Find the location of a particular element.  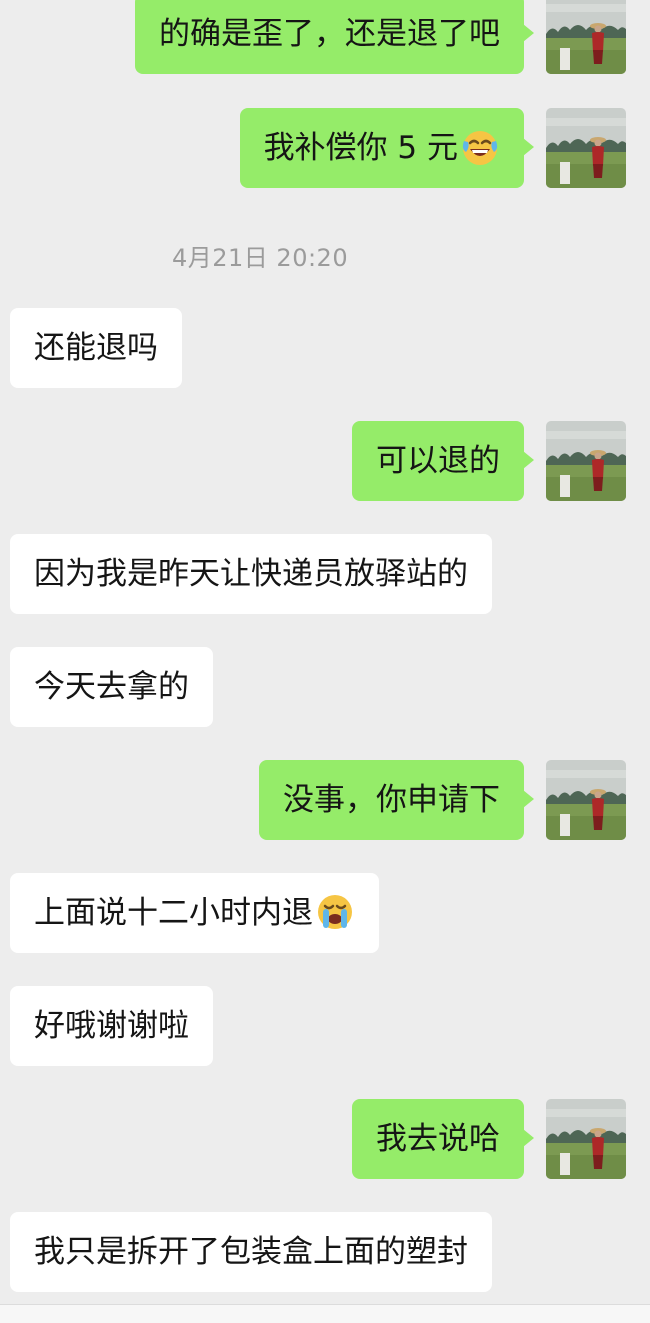

message-row-outgoing: 没事，你申请下 is located at coordinates (325, 800).